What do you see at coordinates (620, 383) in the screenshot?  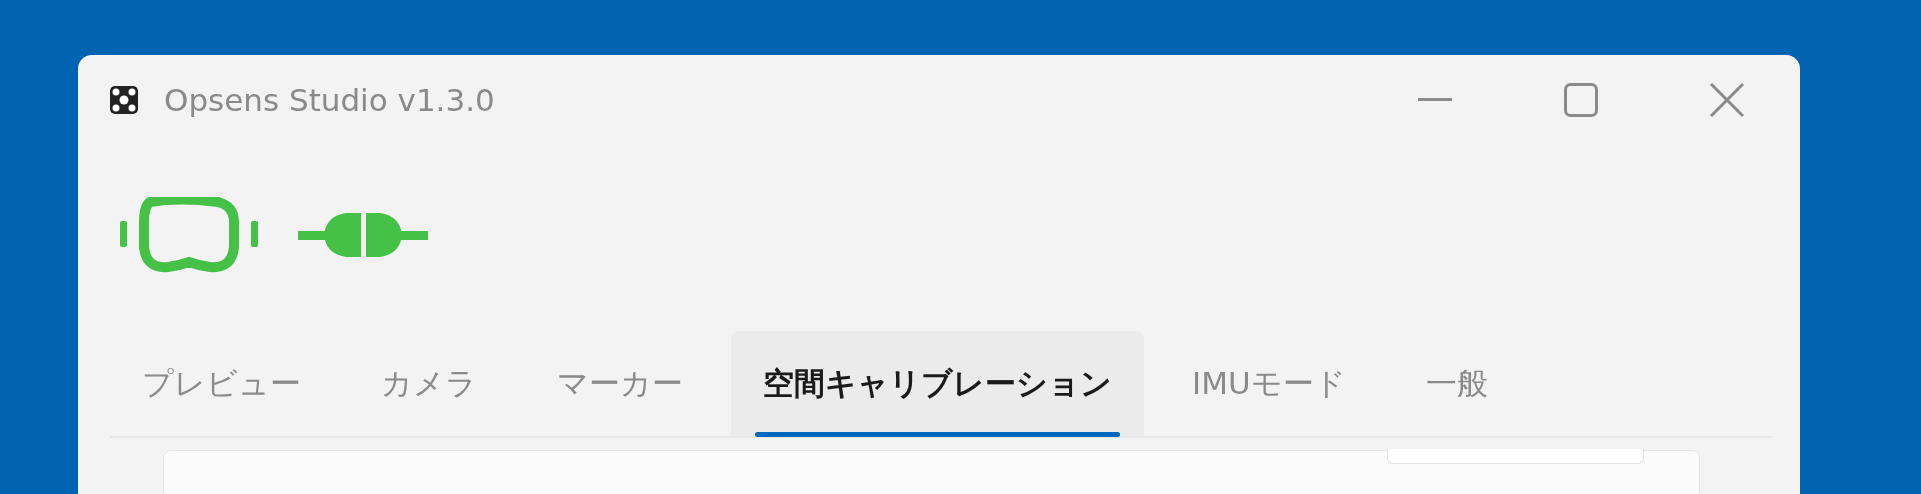 I see `tab: マーカー` at bounding box center [620, 383].